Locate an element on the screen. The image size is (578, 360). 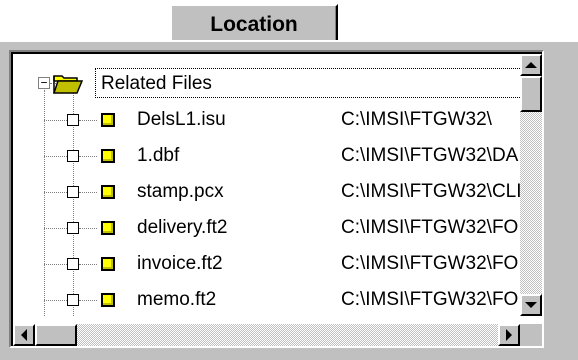
tab-location: Location is located at coordinates (254, 24).